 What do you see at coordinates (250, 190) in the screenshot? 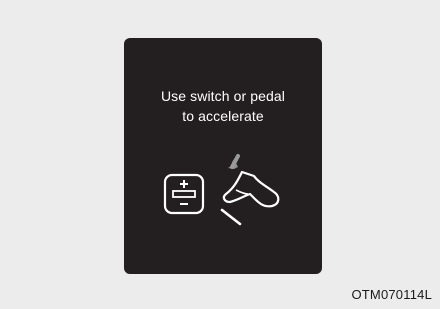
I see `accelerator-pedal-icon` at bounding box center [250, 190].